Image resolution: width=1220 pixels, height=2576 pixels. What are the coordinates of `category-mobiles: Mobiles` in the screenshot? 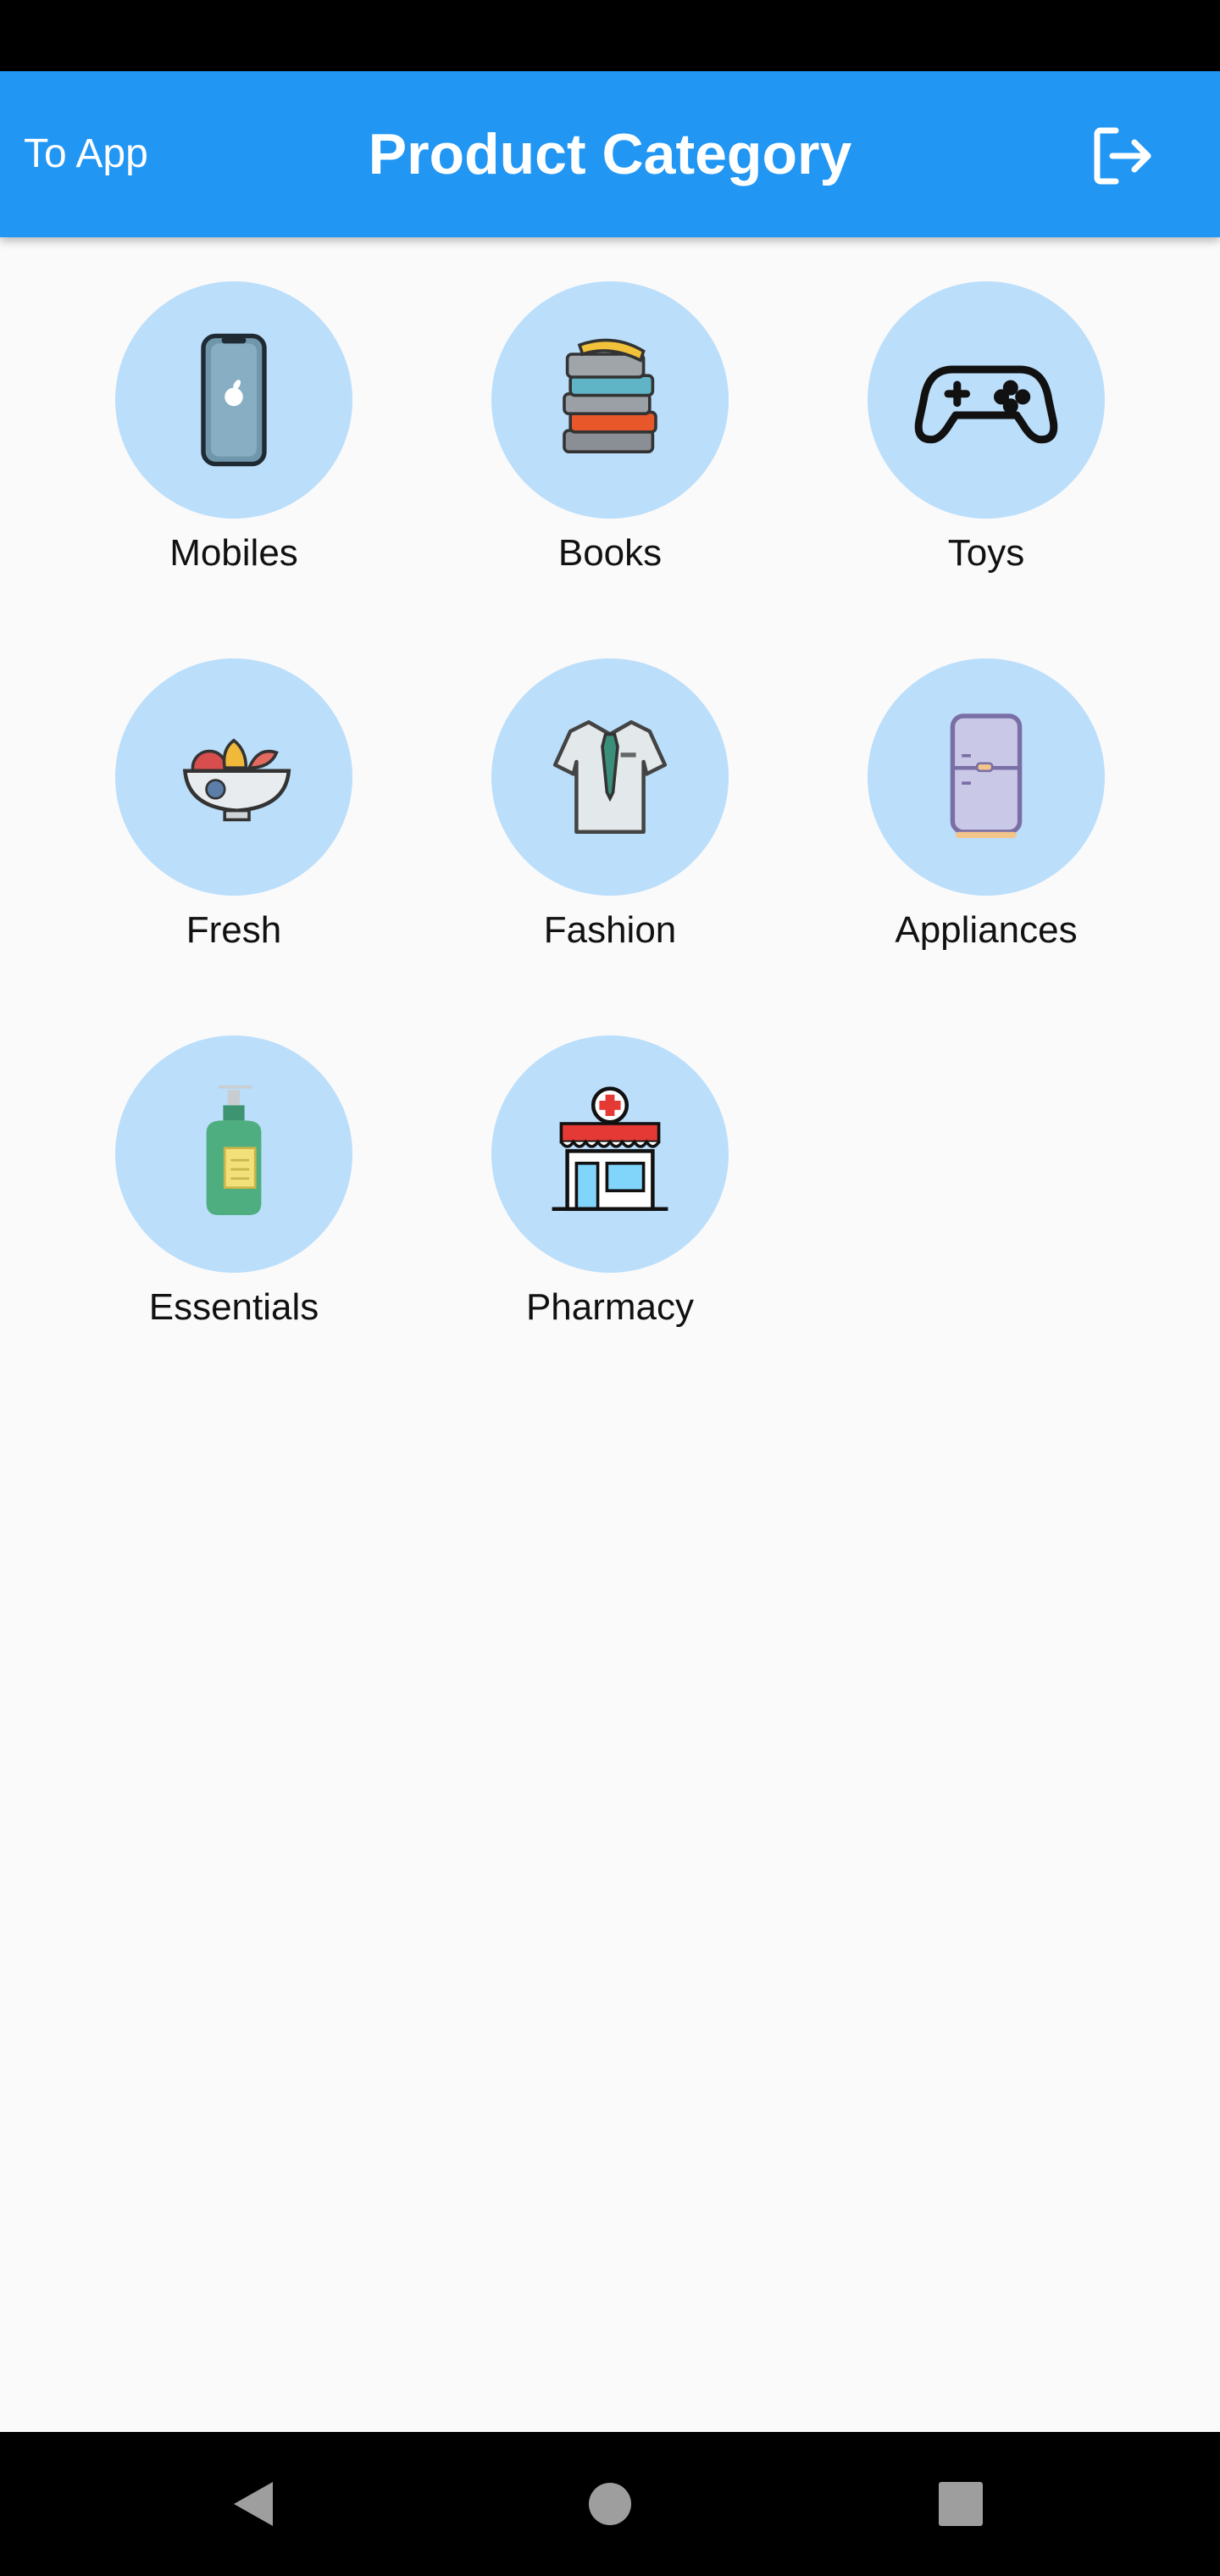 It's located at (230, 442).